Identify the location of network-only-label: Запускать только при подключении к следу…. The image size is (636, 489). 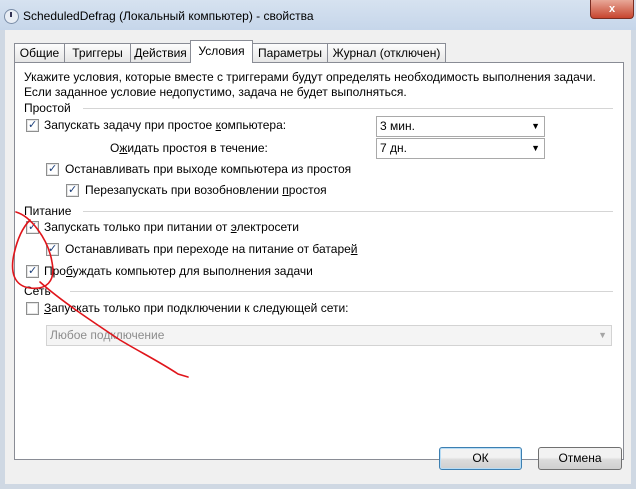
(196, 308).